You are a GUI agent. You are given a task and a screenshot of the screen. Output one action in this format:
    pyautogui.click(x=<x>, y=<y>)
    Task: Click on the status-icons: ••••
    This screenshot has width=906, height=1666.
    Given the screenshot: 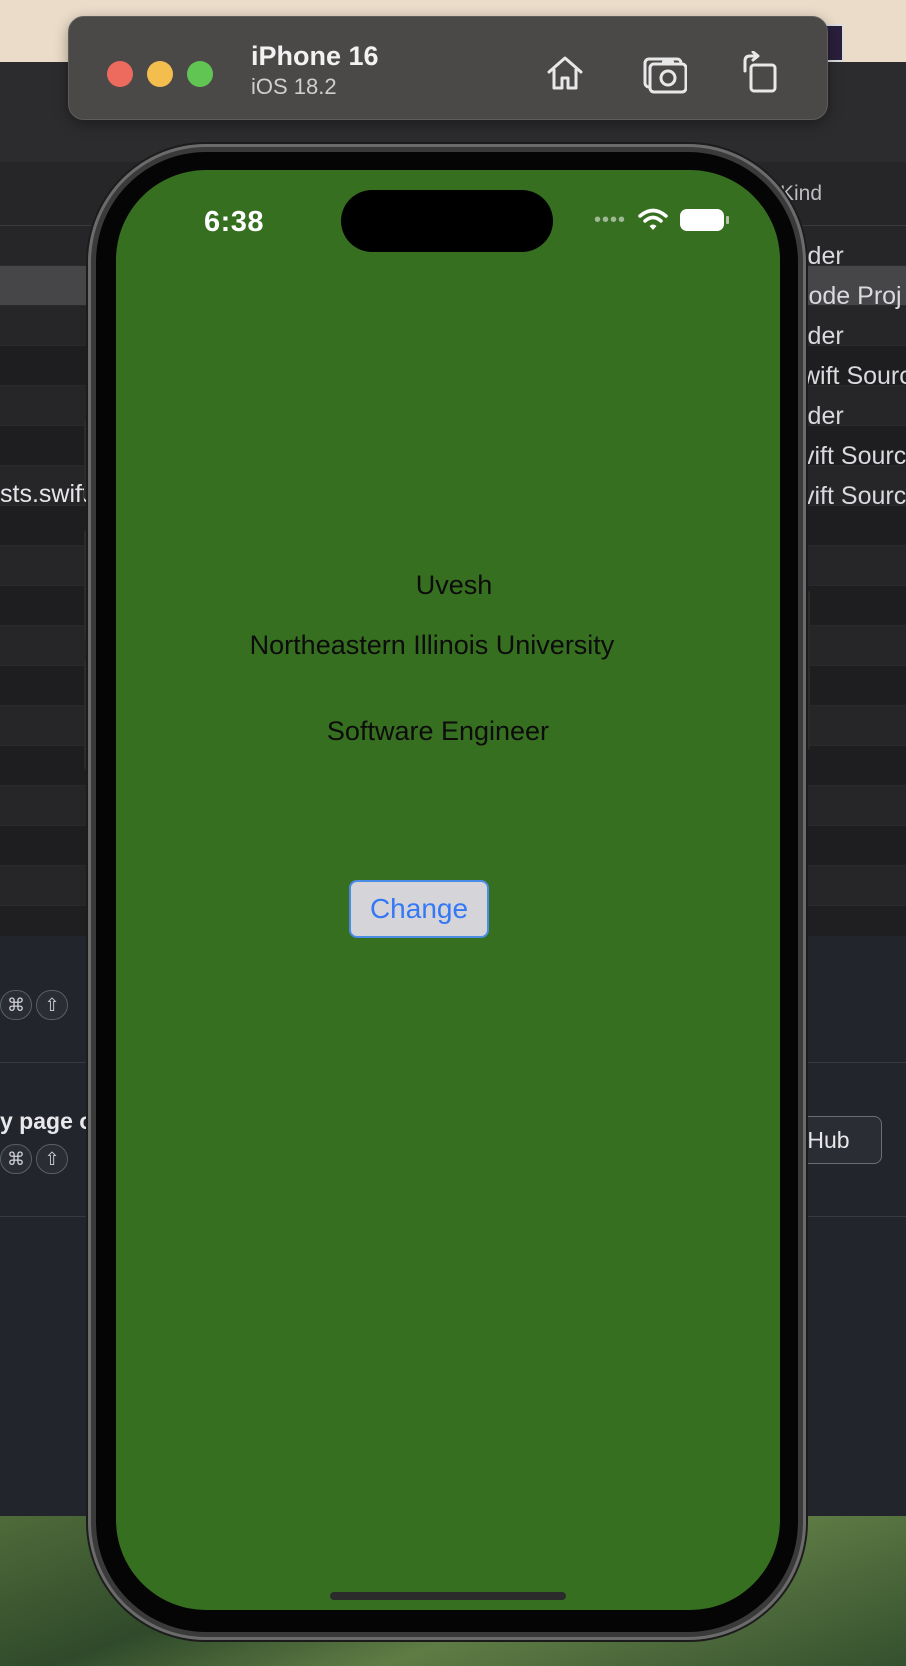 What is the action you would take?
    pyautogui.click(x=661, y=220)
    